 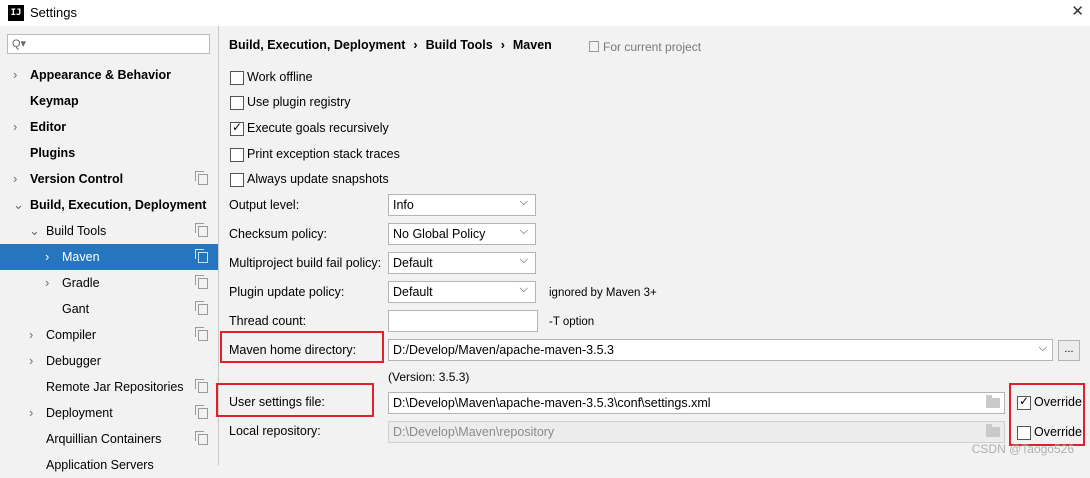 What do you see at coordinates (108, 44) in the screenshot?
I see `settings-search-input: Q▾` at bounding box center [108, 44].